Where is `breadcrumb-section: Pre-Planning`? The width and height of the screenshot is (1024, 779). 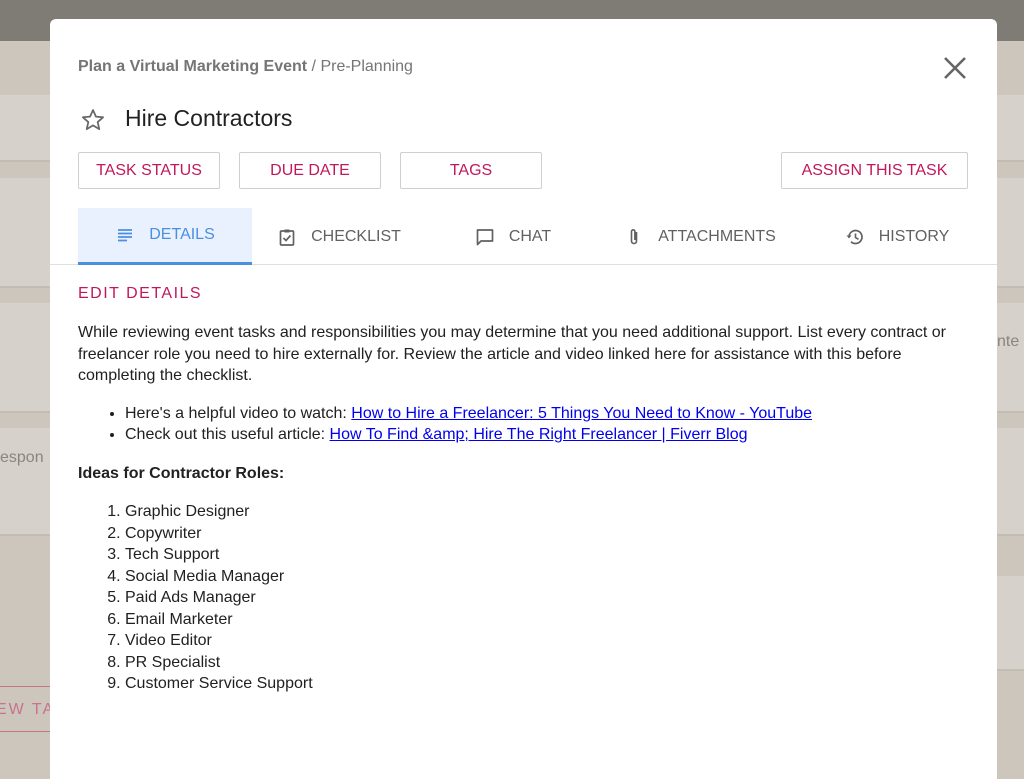
breadcrumb-section: Pre-Planning is located at coordinates (366, 66).